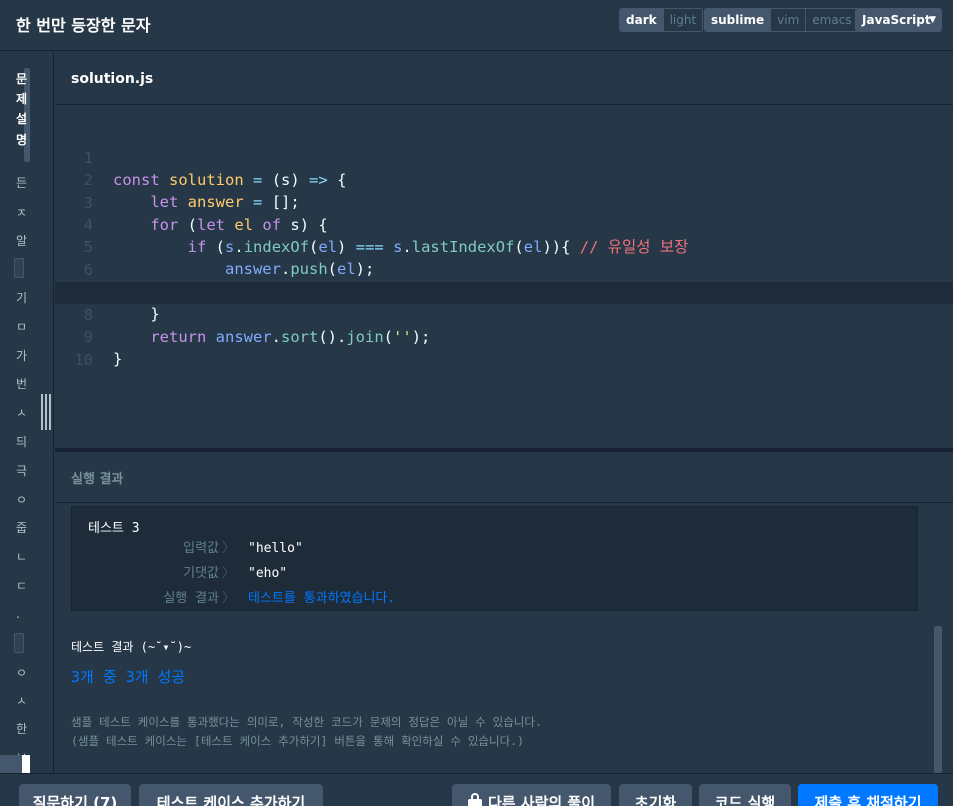  Describe the element at coordinates (495, 599) in the screenshot. I see `testcase-row: 실행 결과 〉 테스트를 통과하였습니다.` at that location.